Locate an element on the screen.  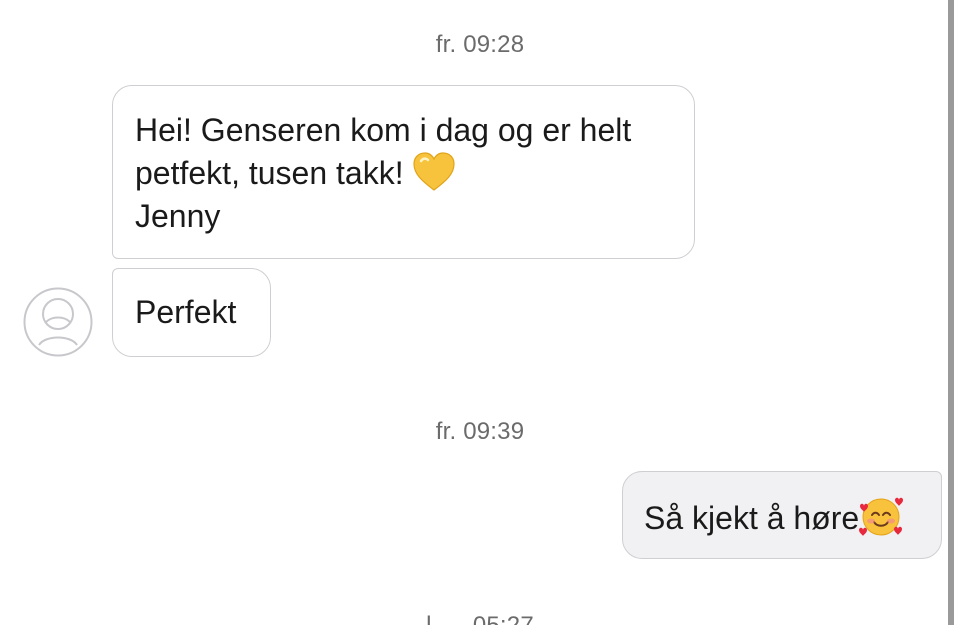
outgoing-message-bubble: Så kjekt å høre is located at coordinates (782, 515).